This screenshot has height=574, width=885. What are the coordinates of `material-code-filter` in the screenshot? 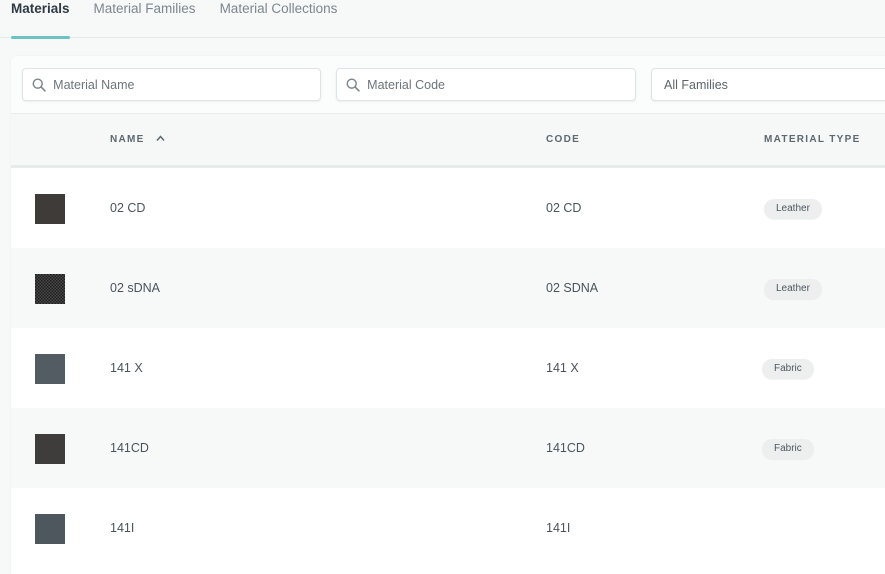 It's located at (486, 84).